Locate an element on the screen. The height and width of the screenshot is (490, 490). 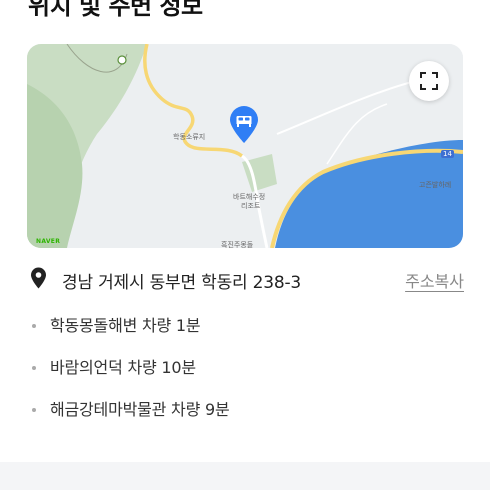
map-label-east: 고즌발하례 is located at coordinates (435, 185).